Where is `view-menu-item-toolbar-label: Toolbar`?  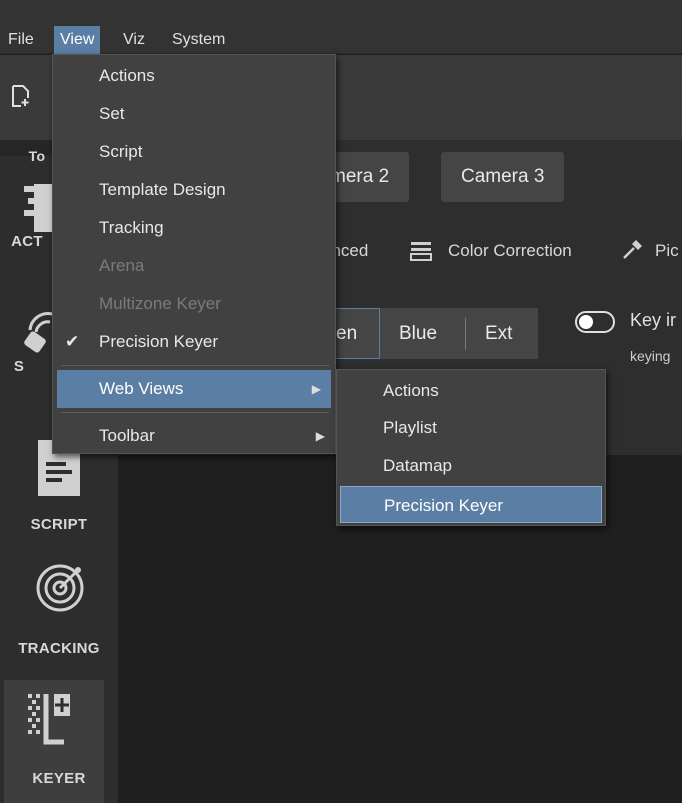 view-menu-item-toolbar-label: Toolbar is located at coordinates (127, 435).